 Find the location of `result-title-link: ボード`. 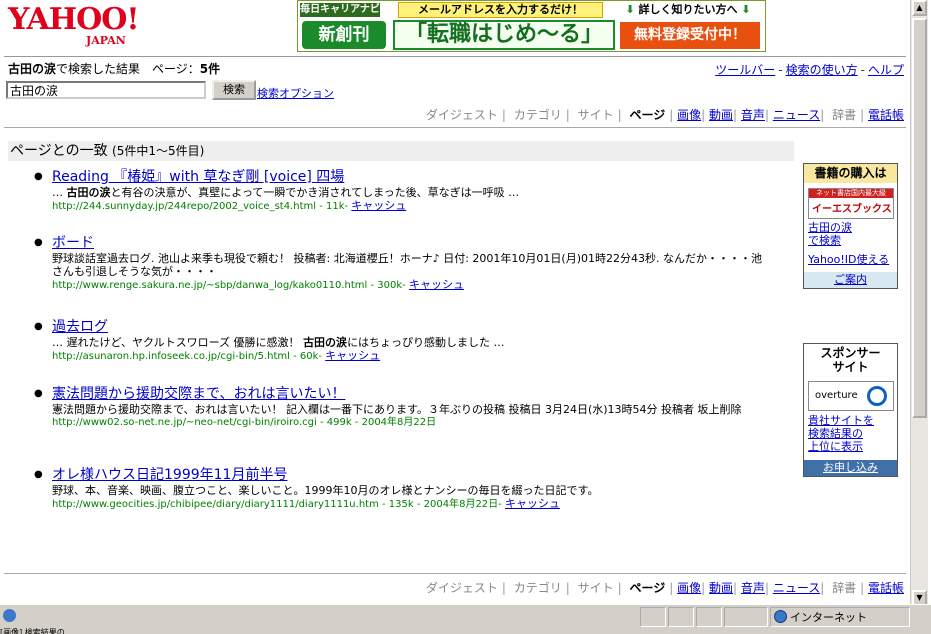

result-title-link: ボード is located at coordinates (411, 243).